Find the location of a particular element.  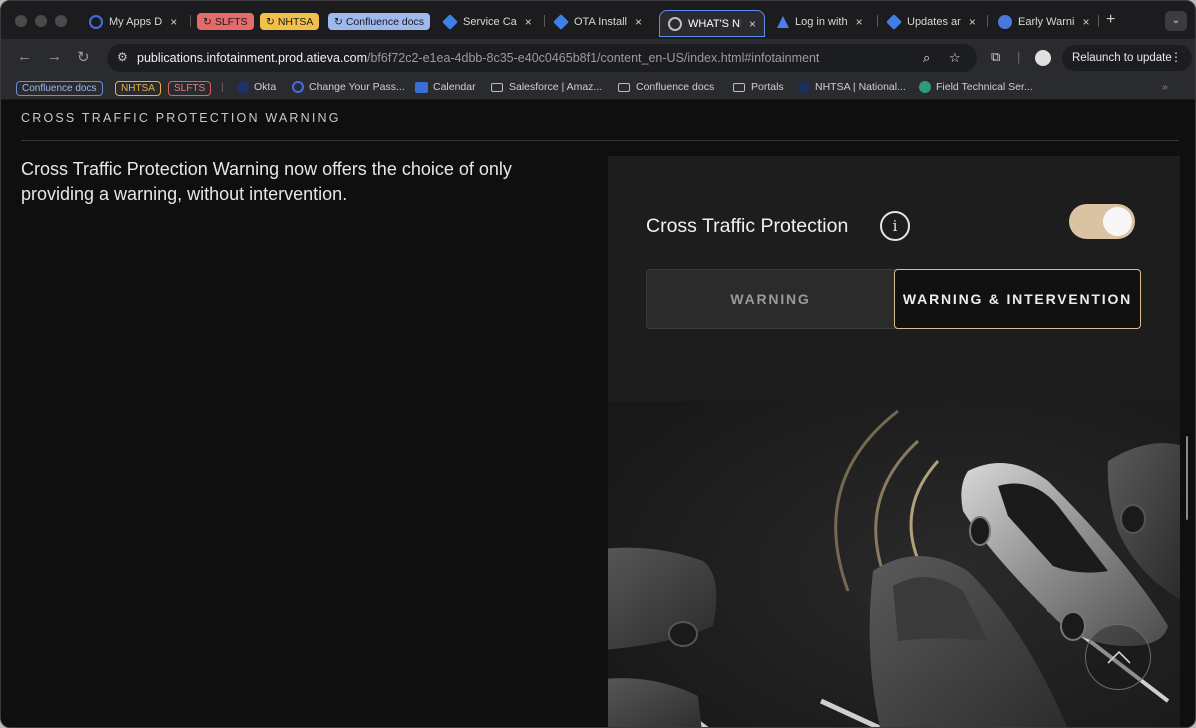

section-divider is located at coordinates (600, 140).